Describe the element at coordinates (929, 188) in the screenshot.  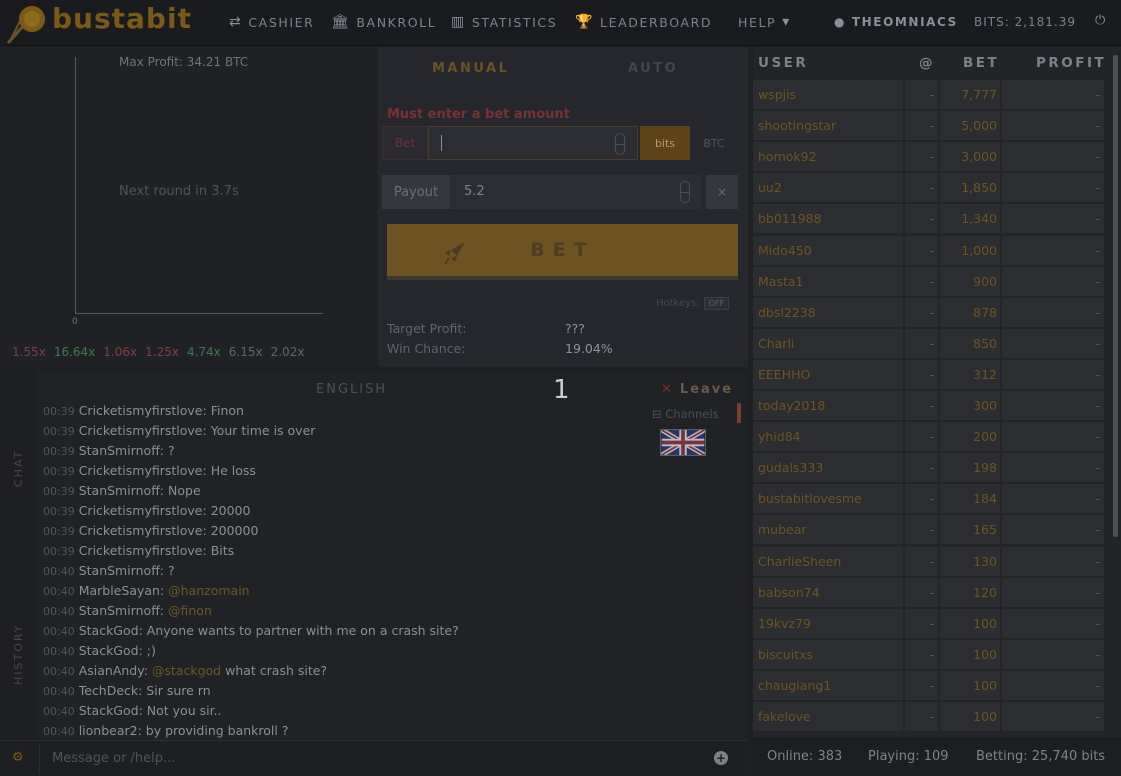
I see `player-row: uu2-1,850-` at that location.